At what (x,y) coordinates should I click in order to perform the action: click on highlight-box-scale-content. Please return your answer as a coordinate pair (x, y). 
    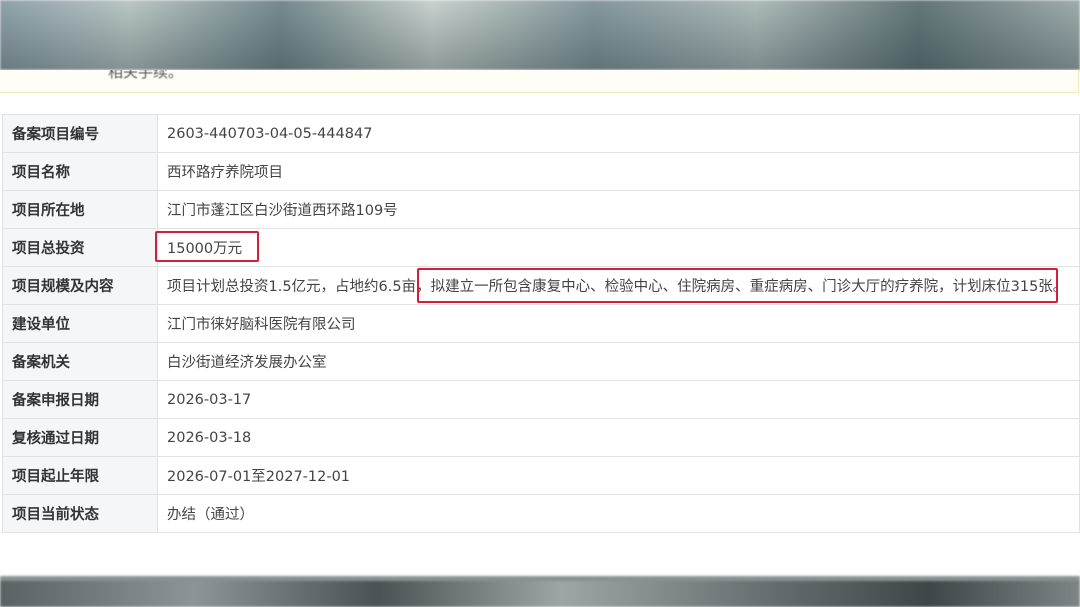
    Looking at the image, I should click on (737, 285).